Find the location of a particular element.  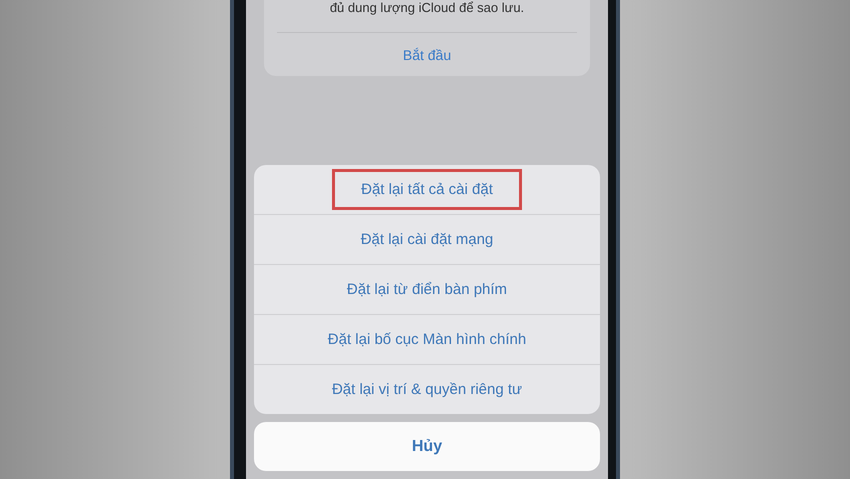

reset-option: Đặt lại từ điển bàn phím is located at coordinates (427, 289).